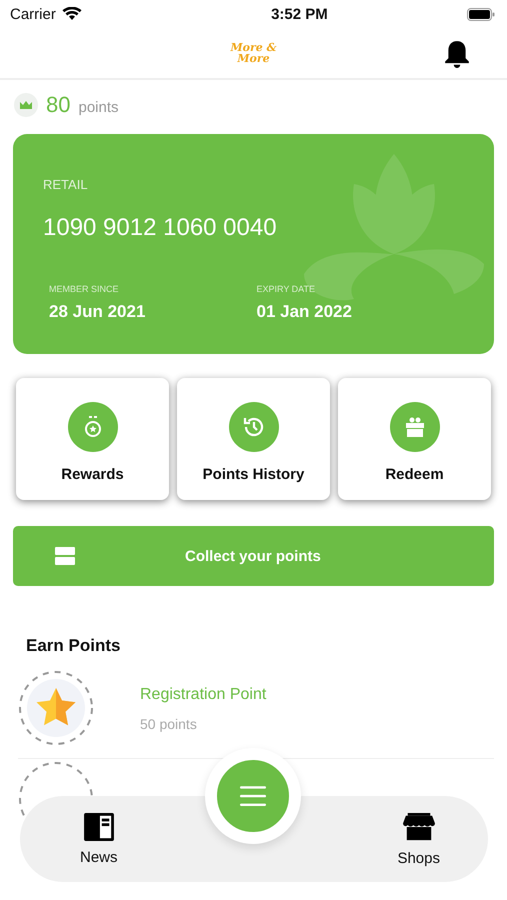  Describe the element at coordinates (253, 53) in the screenshot. I see `app-logo: More & More` at that location.